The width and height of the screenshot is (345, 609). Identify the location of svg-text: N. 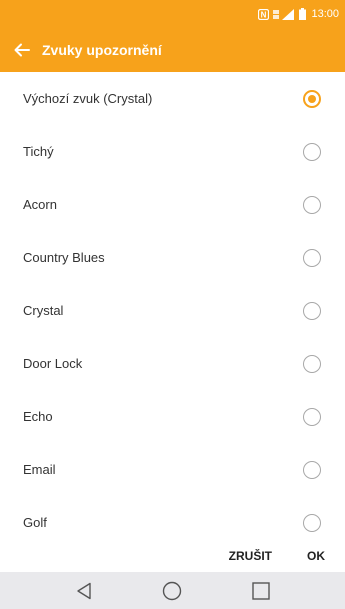
(264, 14).